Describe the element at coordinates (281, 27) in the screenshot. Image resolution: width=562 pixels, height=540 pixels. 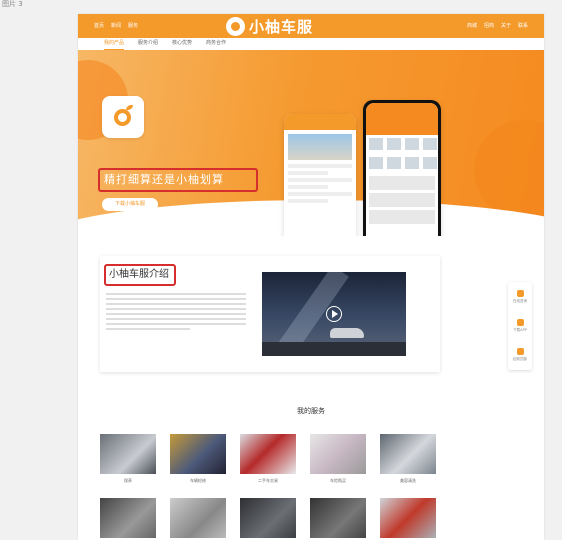
I see `brand-name: 小柚车服` at that location.